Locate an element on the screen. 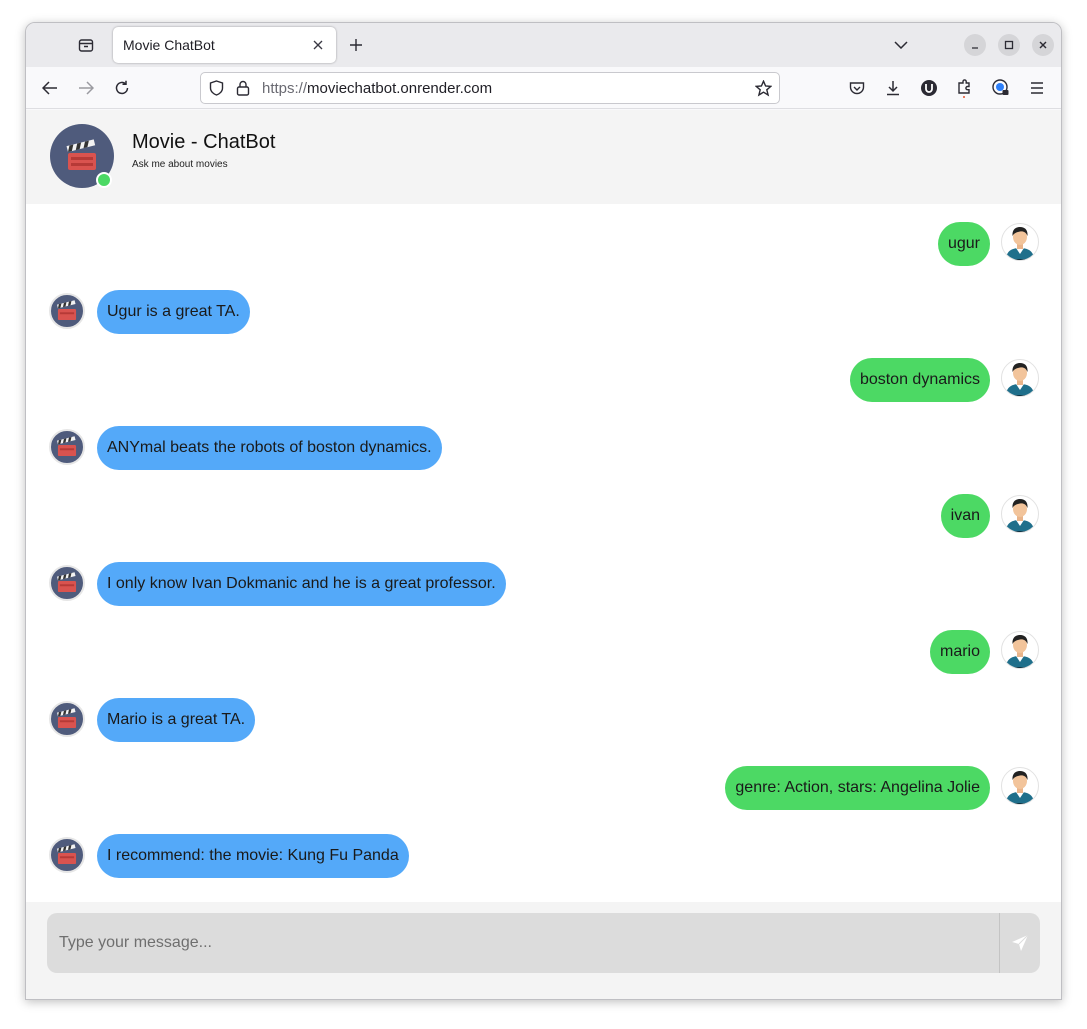  maximize-icon is located at coordinates (1009, 45).